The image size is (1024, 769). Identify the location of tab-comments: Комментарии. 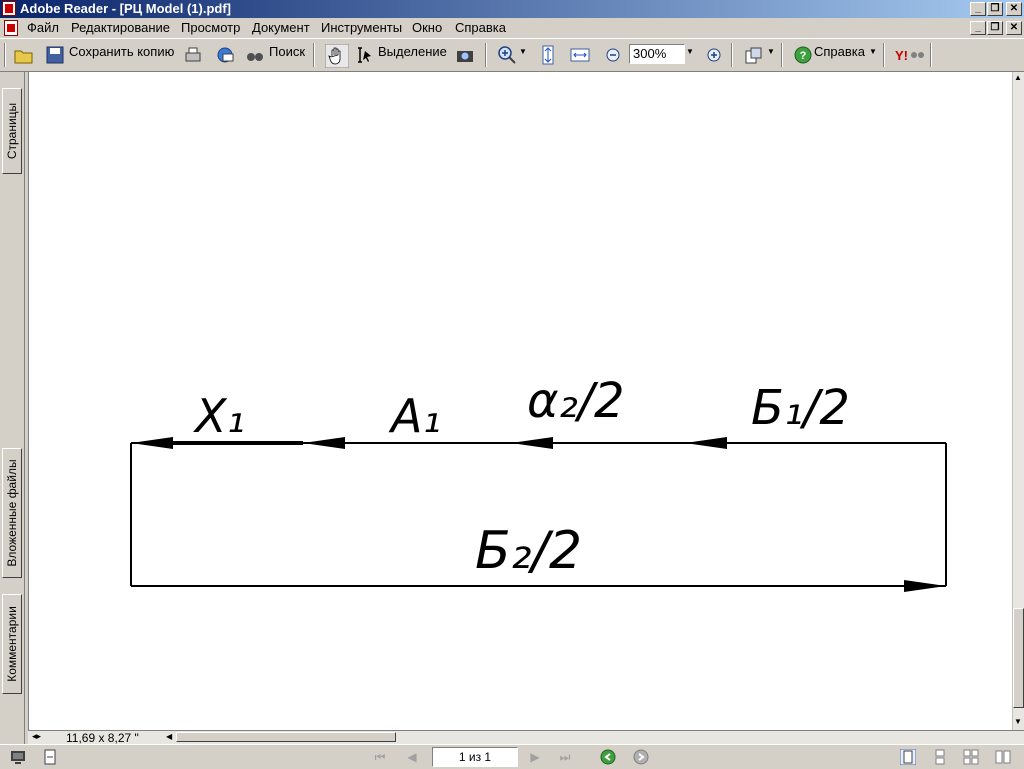
(12, 644).